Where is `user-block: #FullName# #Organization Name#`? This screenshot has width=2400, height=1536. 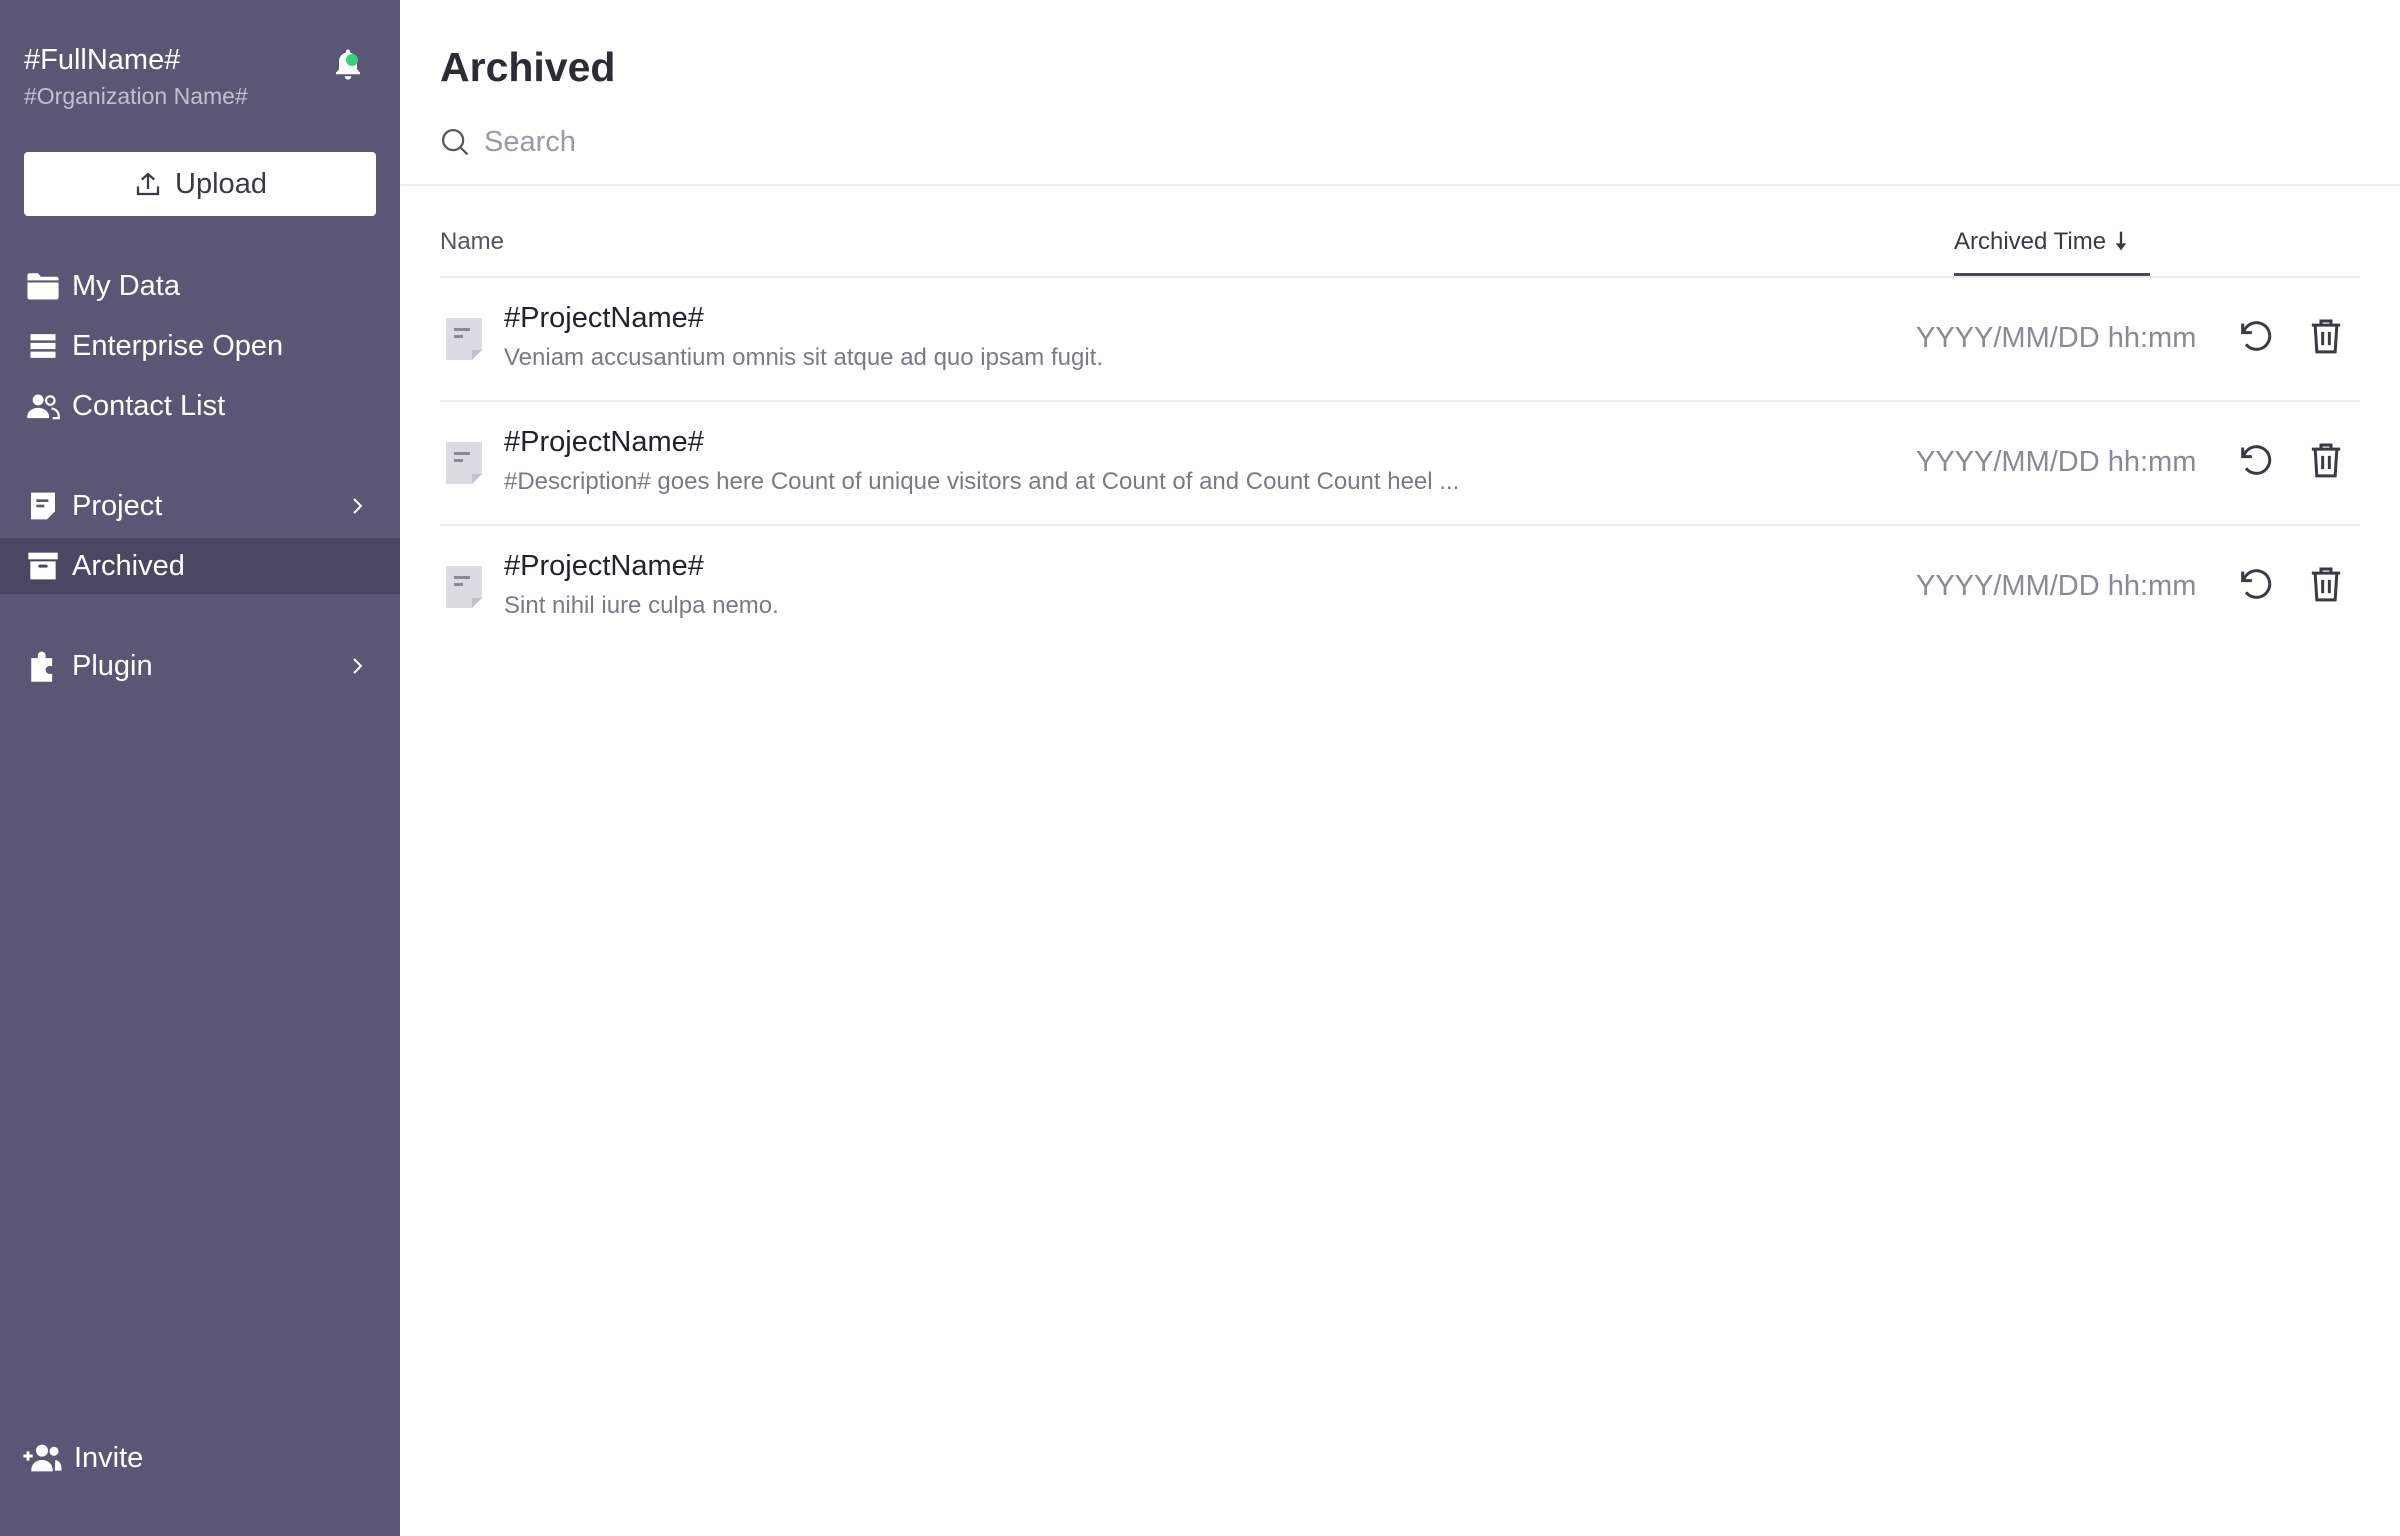
user-block: #FullName# #Organization Name# is located at coordinates (200, 76).